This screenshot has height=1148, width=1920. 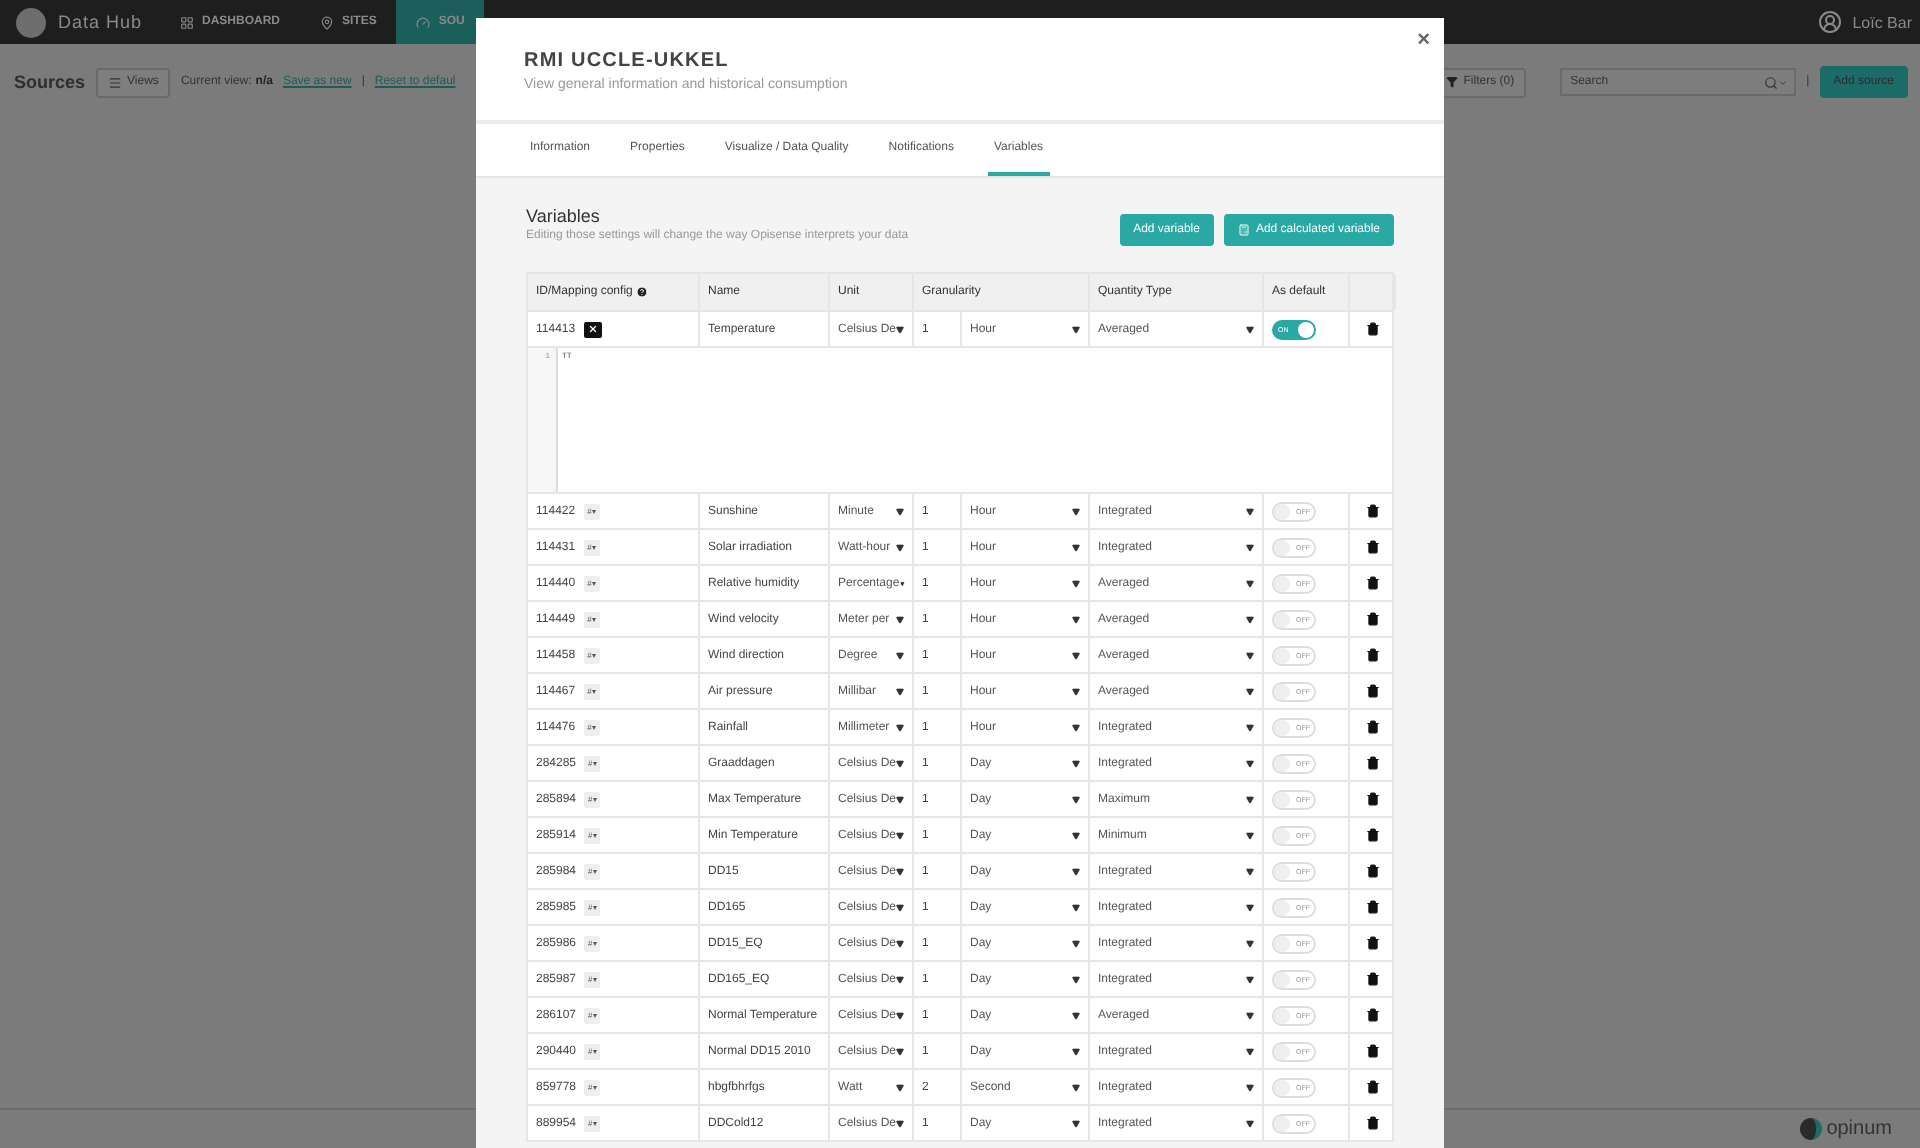 I want to click on user-icon, so click(x=1830, y=22).